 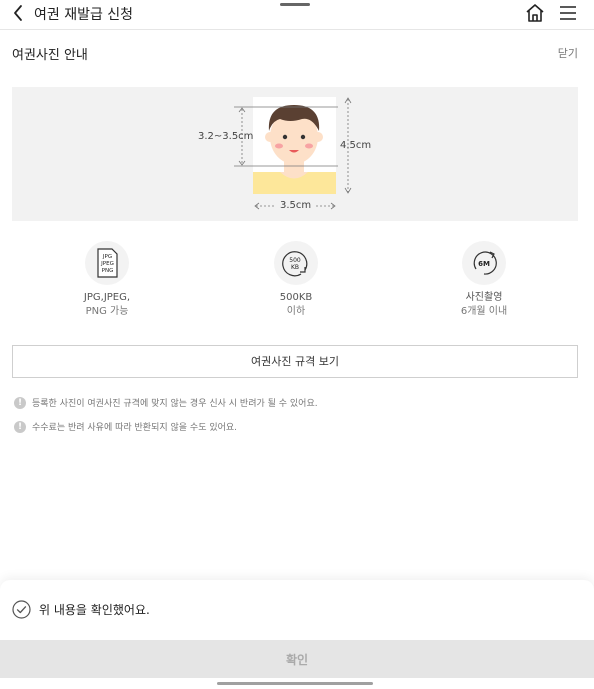 I want to click on home-indicator, so click(x=295, y=683).